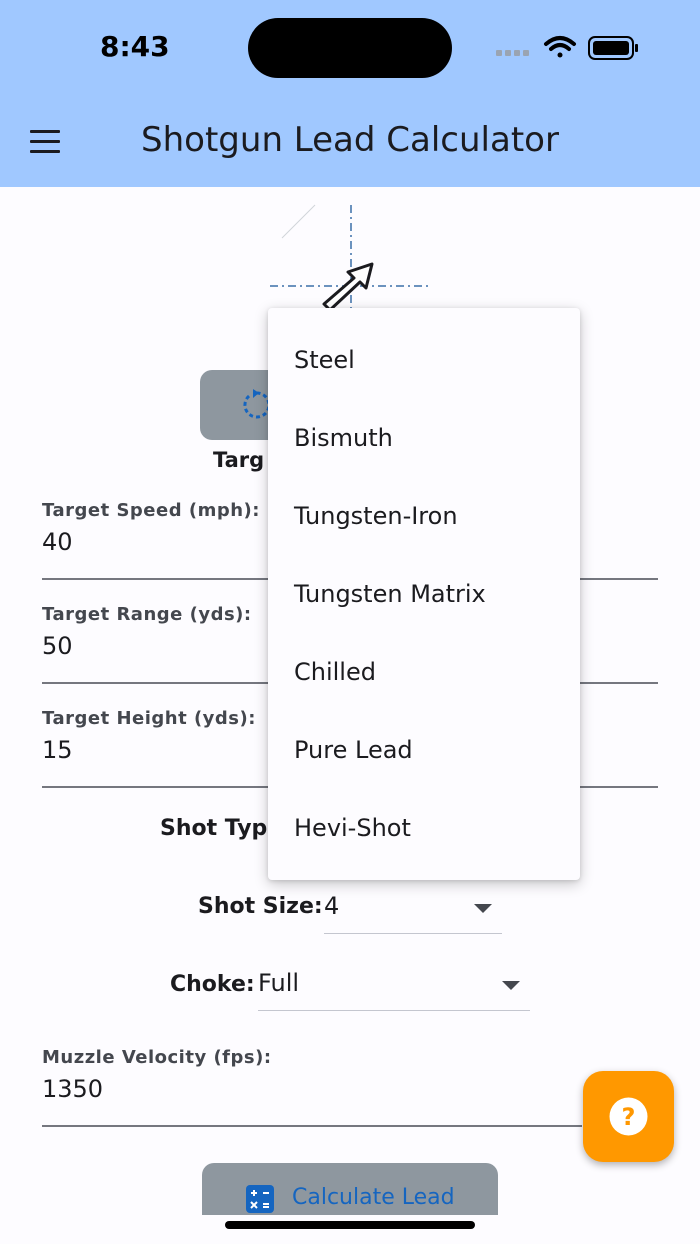  I want to click on help-button: ?, so click(628, 1116).